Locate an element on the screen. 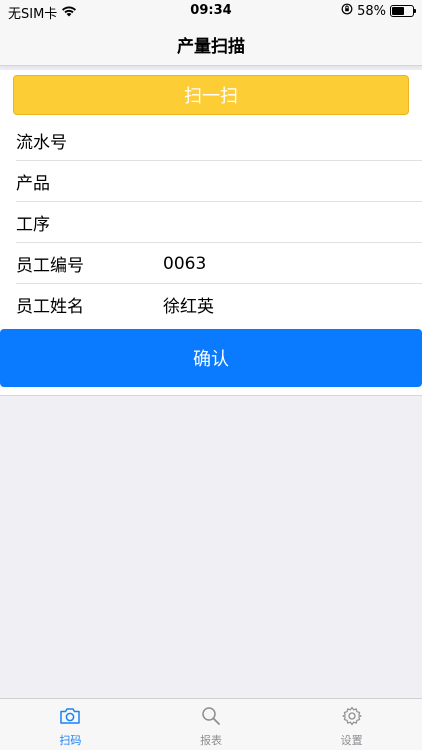 This screenshot has width=422, height=750. employee-name-value: 徐红英 is located at coordinates (188, 307).